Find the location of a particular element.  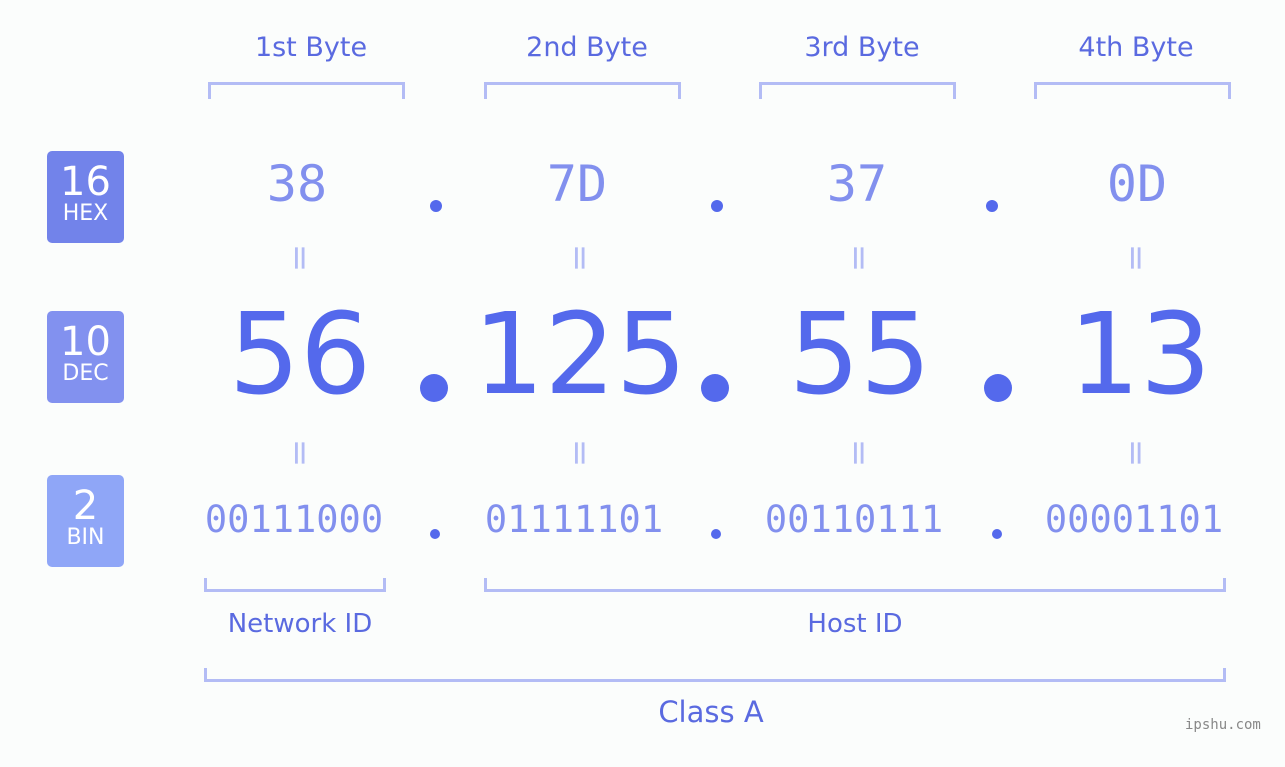

byte-4-label: 4th Byte is located at coordinates (1136, 47).